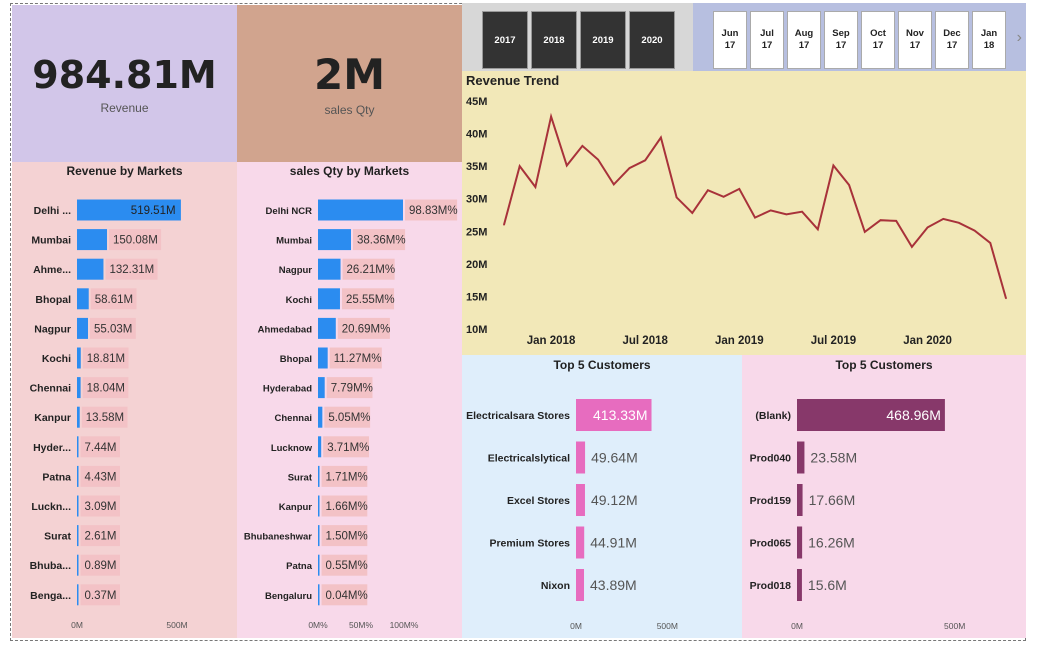  What do you see at coordinates (771, 586) in the screenshot?
I see `category-label: Prod018` at bounding box center [771, 586].